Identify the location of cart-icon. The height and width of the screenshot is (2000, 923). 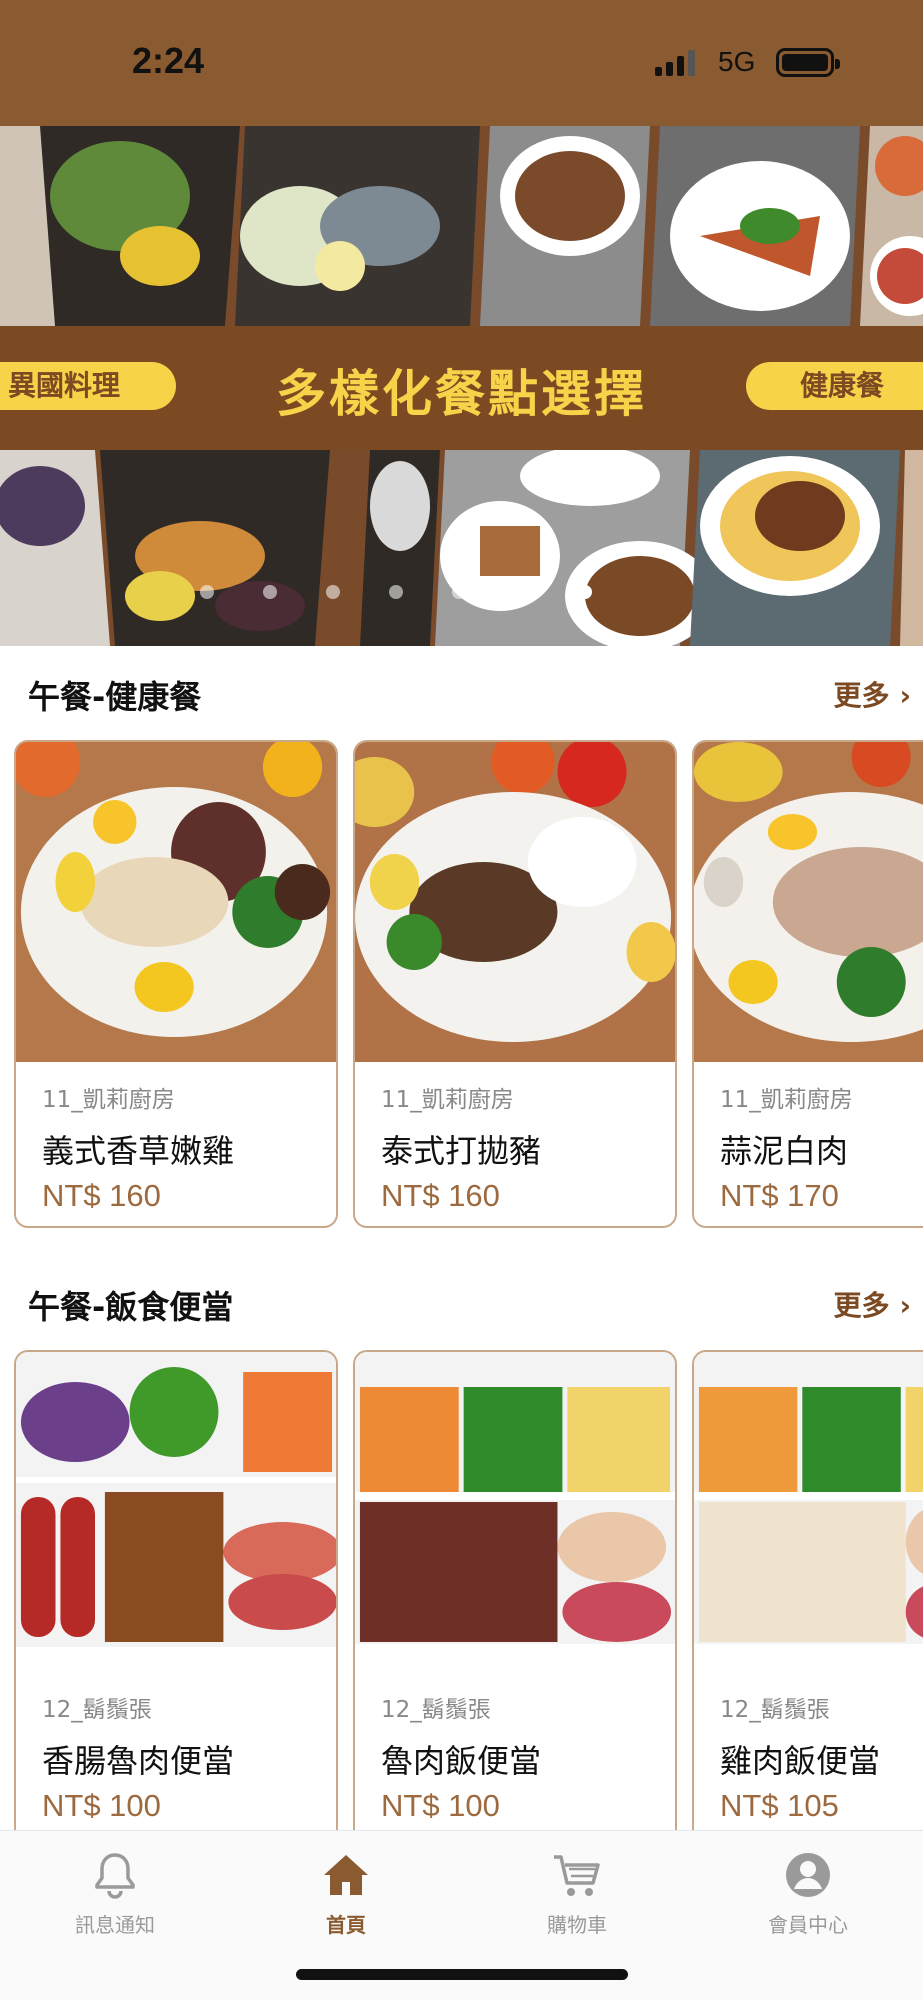
(577, 1875).